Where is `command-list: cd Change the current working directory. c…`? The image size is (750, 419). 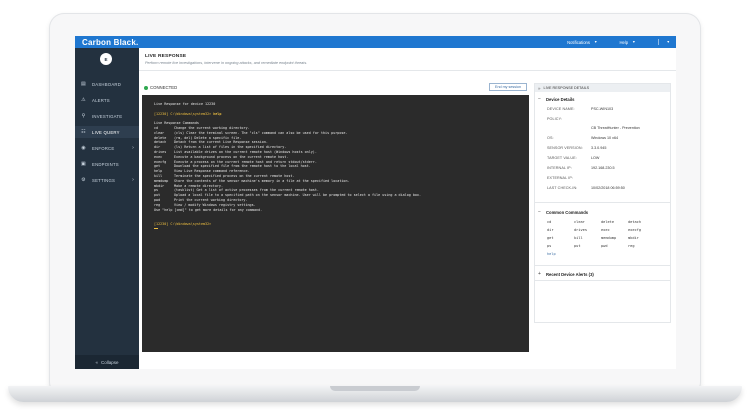
command-list: cd Change the current working directory. c… is located at coordinates (341, 167).